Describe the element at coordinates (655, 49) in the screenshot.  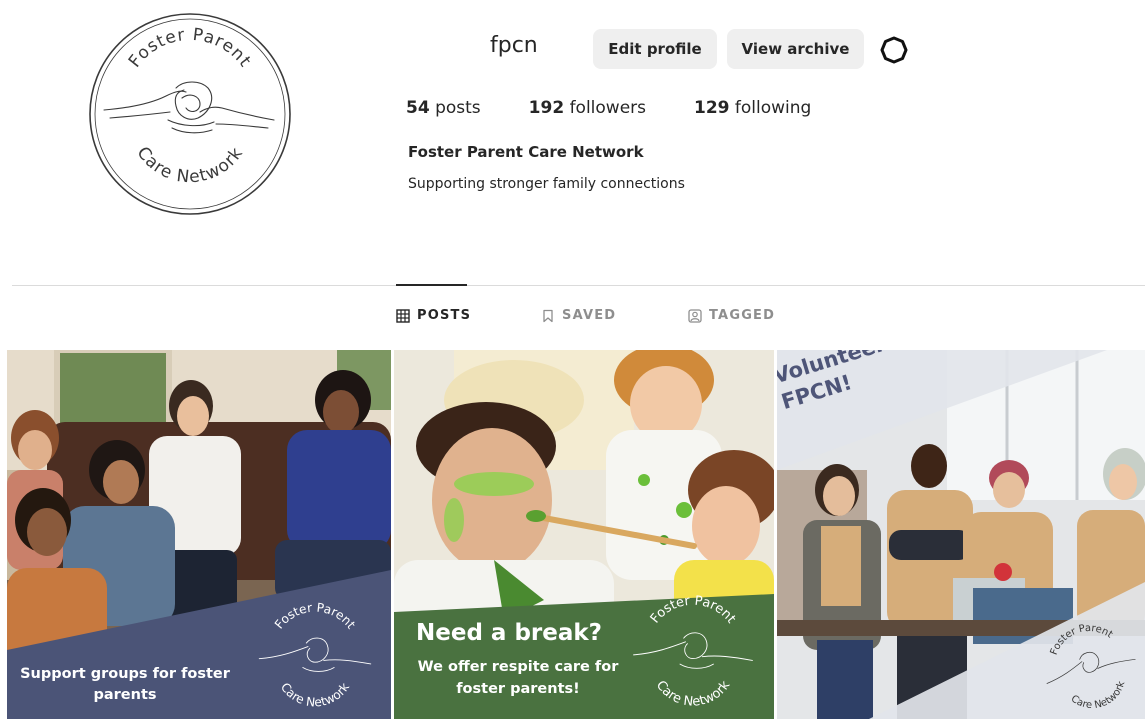
I see `edit-profile-button: Edit profile` at that location.